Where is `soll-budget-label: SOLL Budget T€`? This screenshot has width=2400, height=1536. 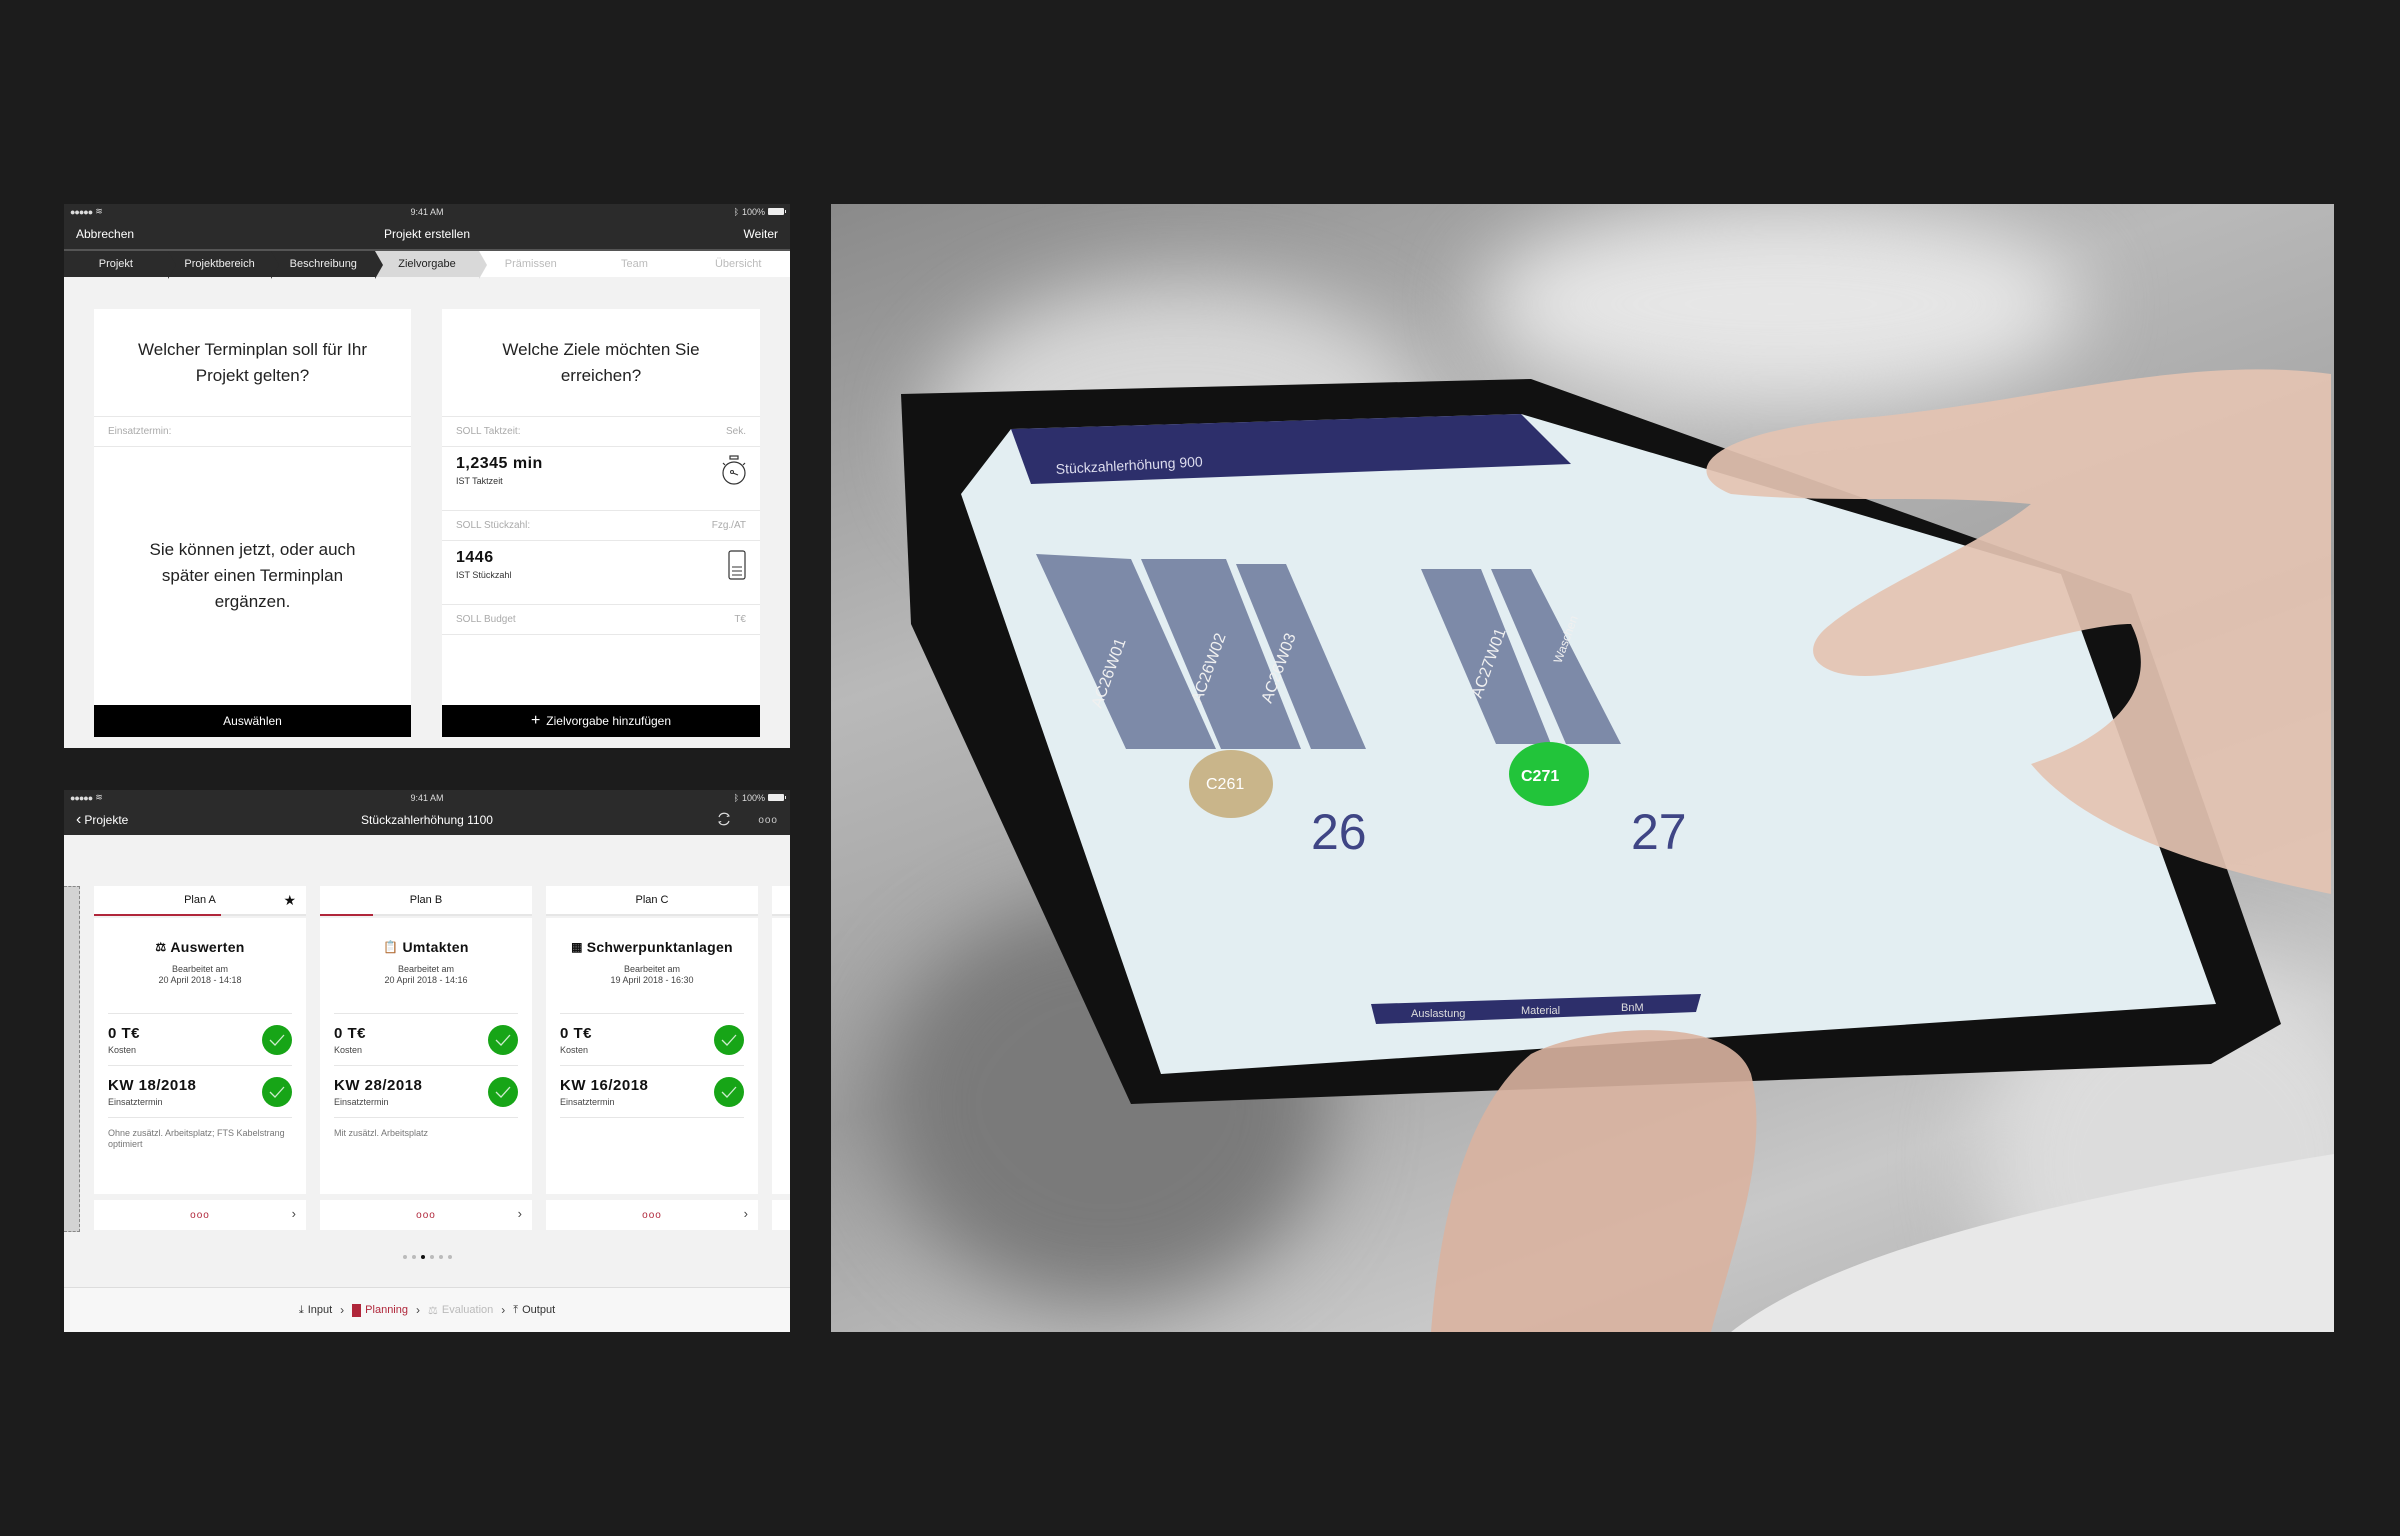
soll-budget-label: SOLL Budget T€ is located at coordinates (601, 620).